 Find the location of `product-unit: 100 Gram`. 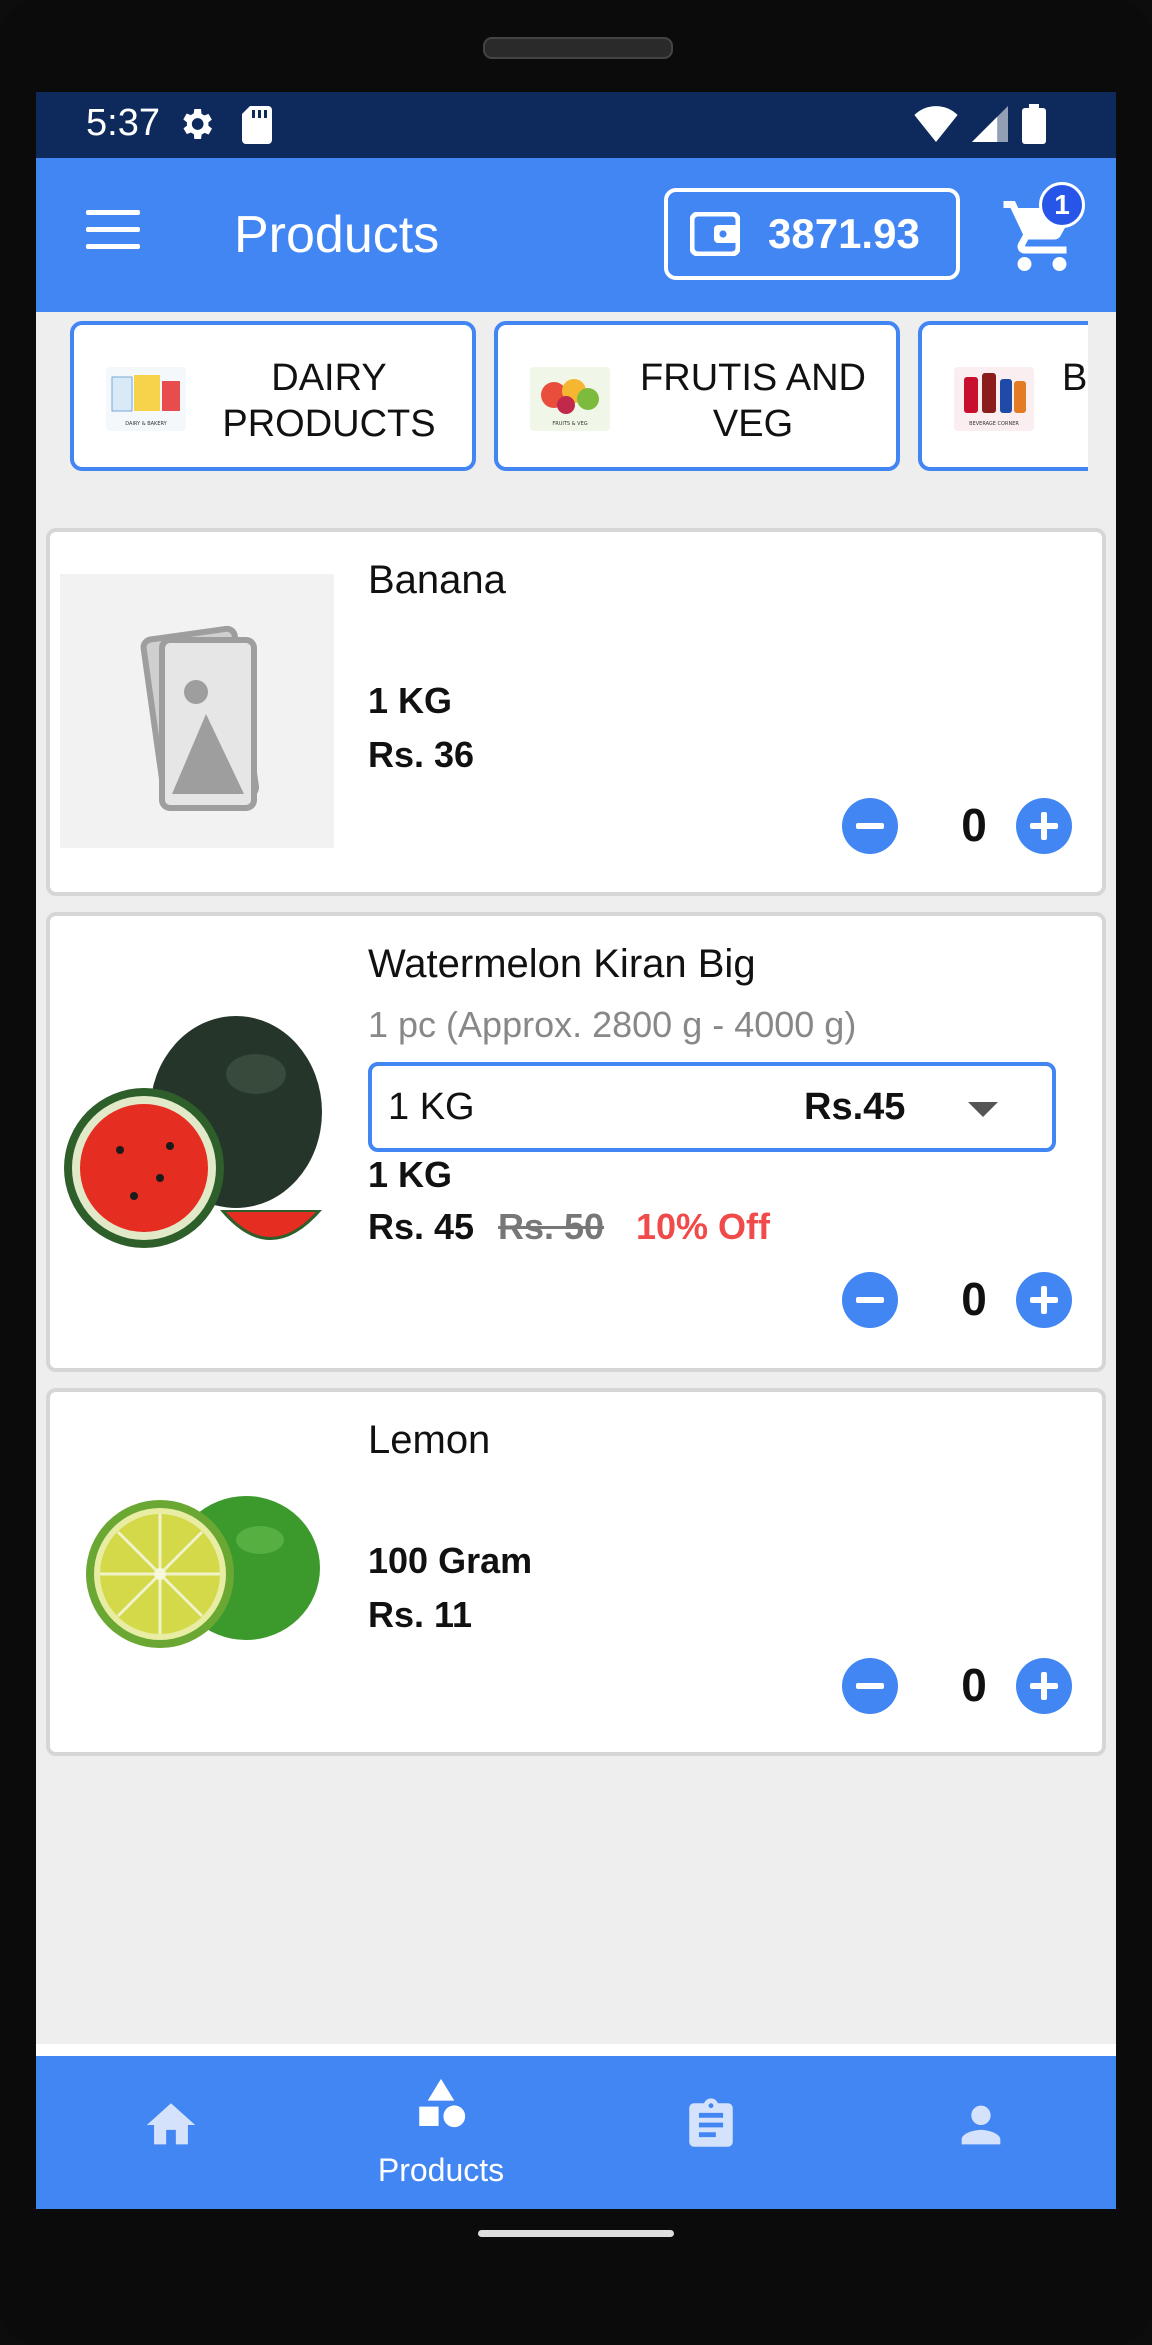

product-unit: 100 Gram is located at coordinates (450, 1560).